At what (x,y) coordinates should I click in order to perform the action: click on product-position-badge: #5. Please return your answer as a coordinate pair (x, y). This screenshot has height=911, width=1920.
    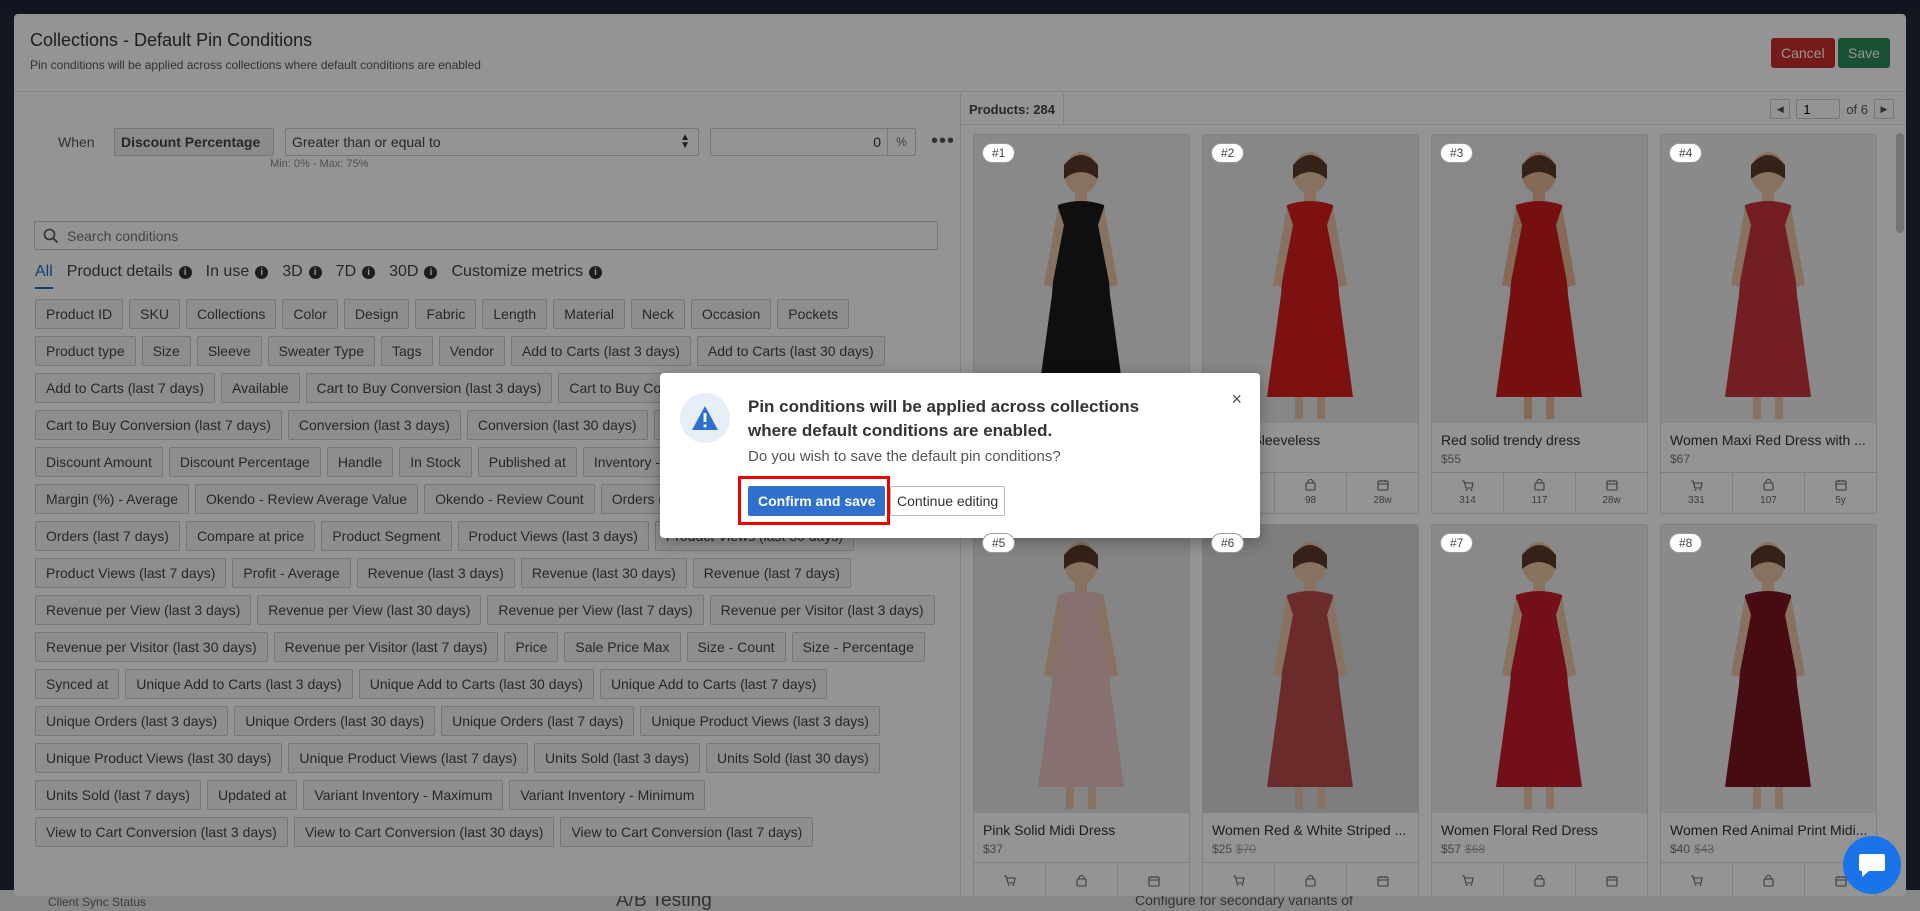
    Looking at the image, I should click on (999, 543).